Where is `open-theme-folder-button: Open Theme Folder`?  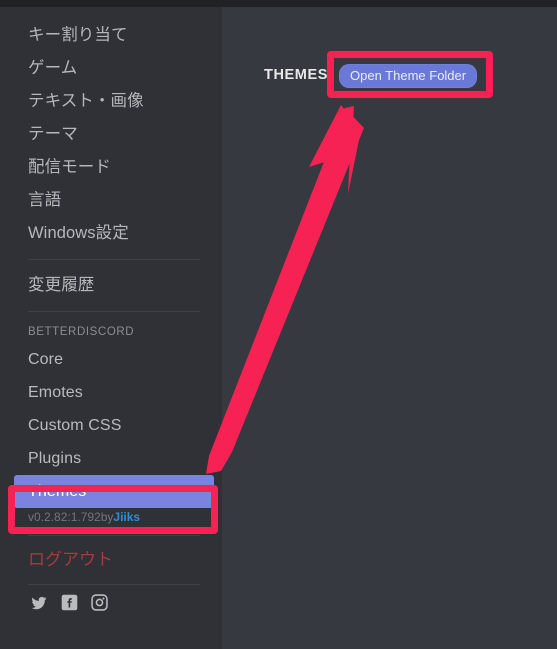
open-theme-folder-button: Open Theme Folder is located at coordinates (408, 76).